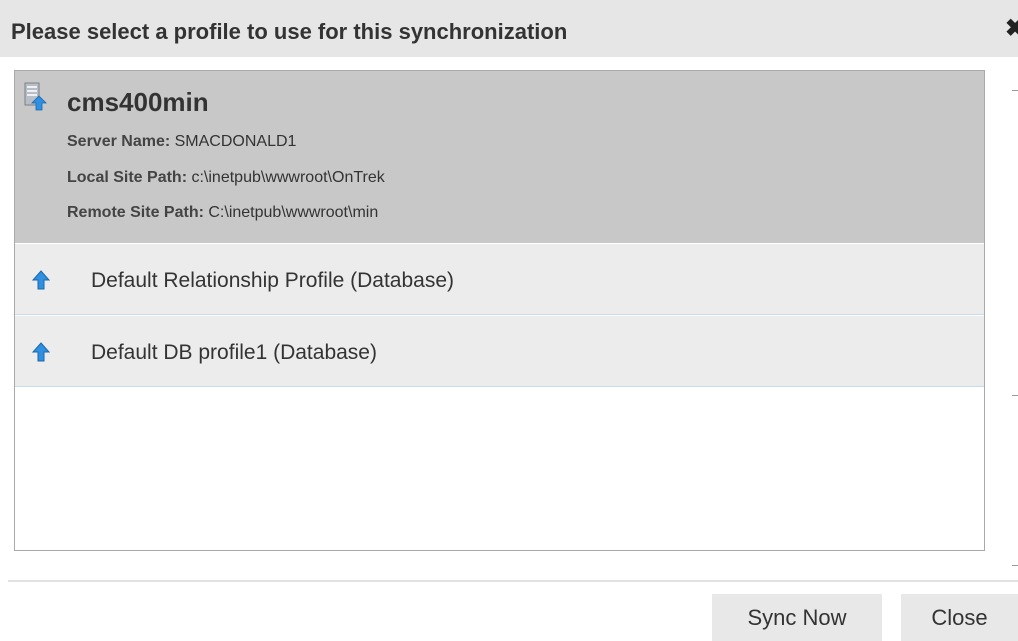 The height and width of the screenshot is (641, 1018). I want to click on server-name-title: cms400min, so click(138, 102).